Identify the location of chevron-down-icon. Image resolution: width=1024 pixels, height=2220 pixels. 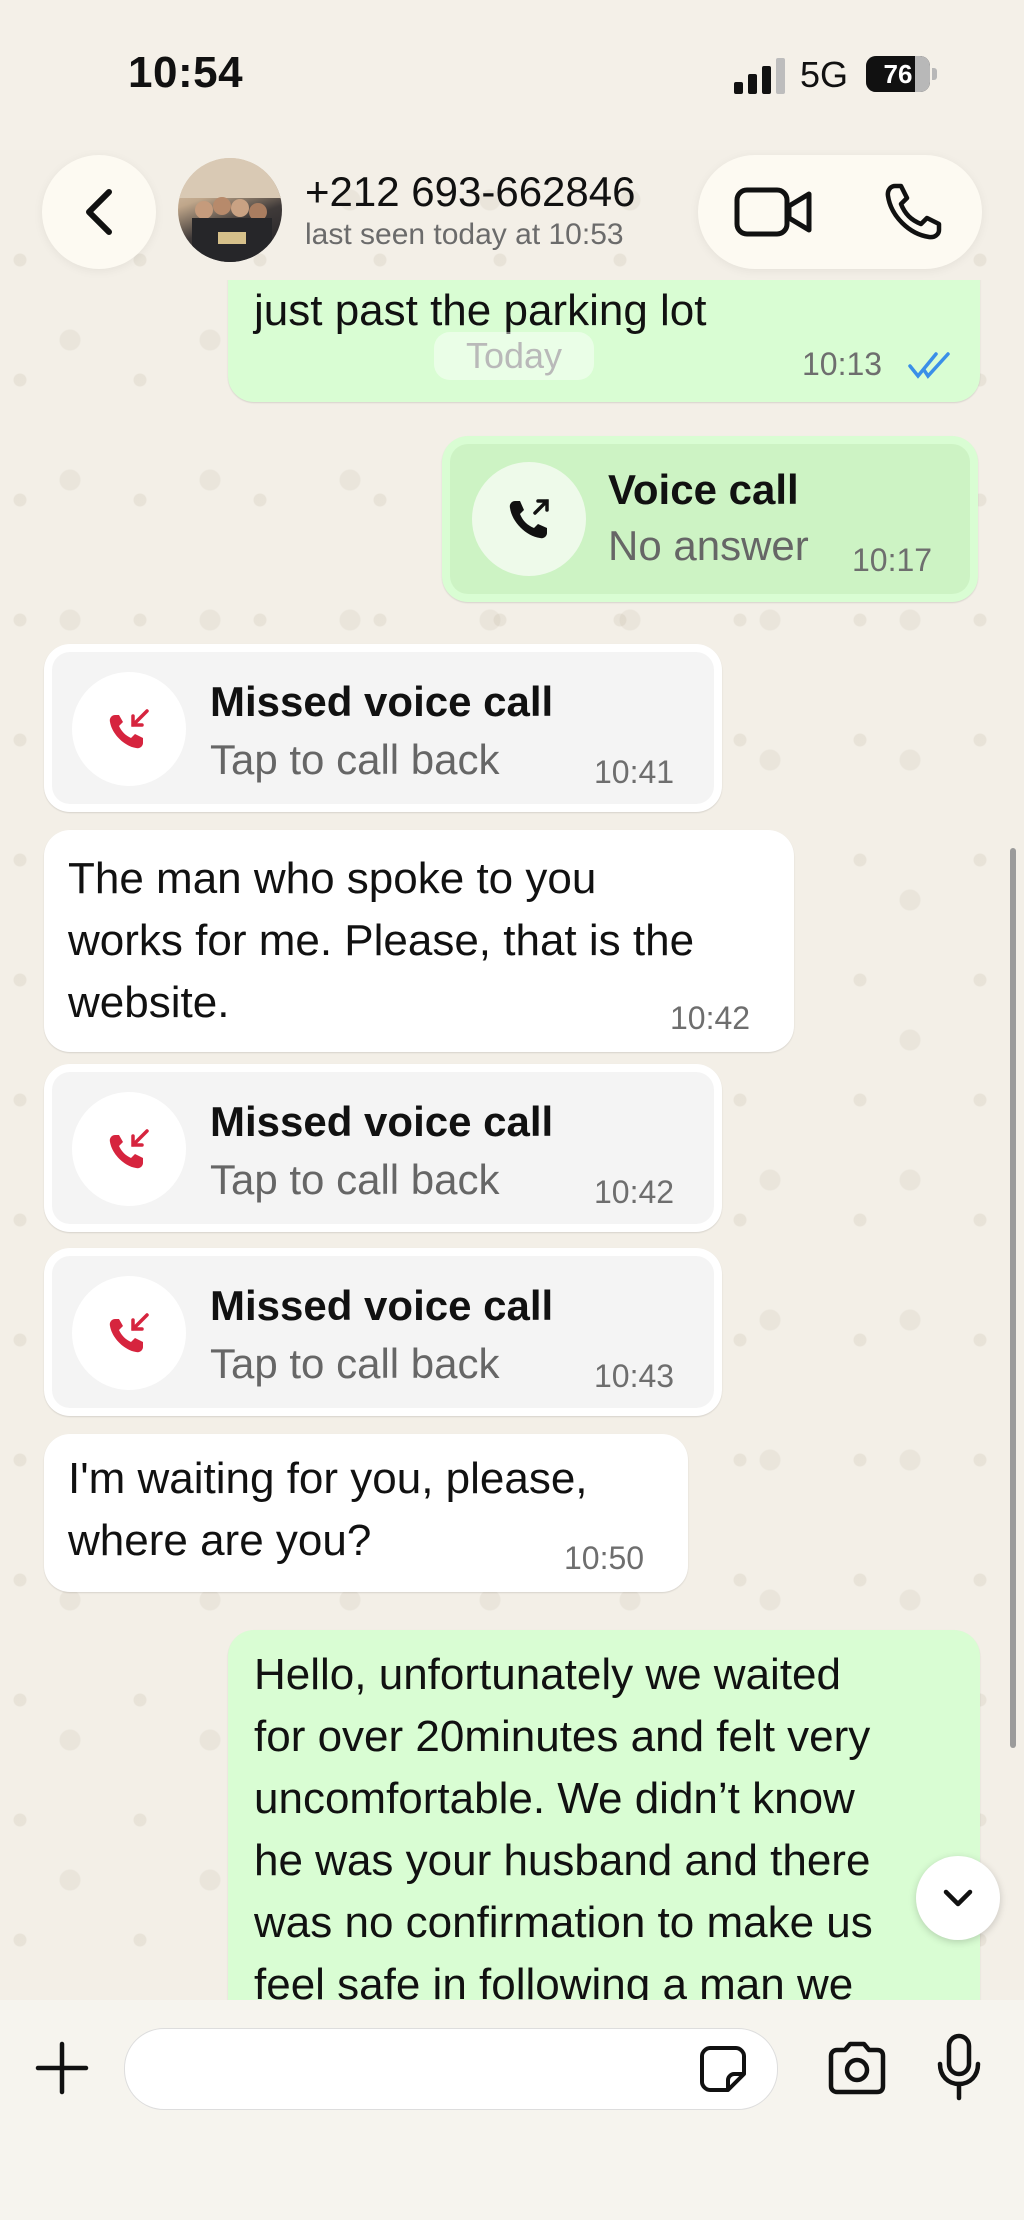
(958, 1898).